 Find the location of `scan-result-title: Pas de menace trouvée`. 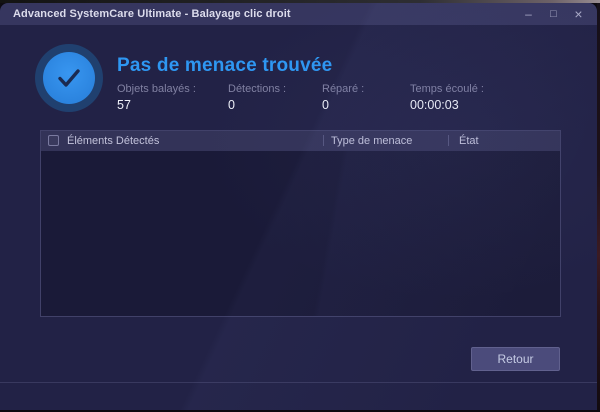

scan-result-title: Pas de menace trouvée is located at coordinates (225, 65).